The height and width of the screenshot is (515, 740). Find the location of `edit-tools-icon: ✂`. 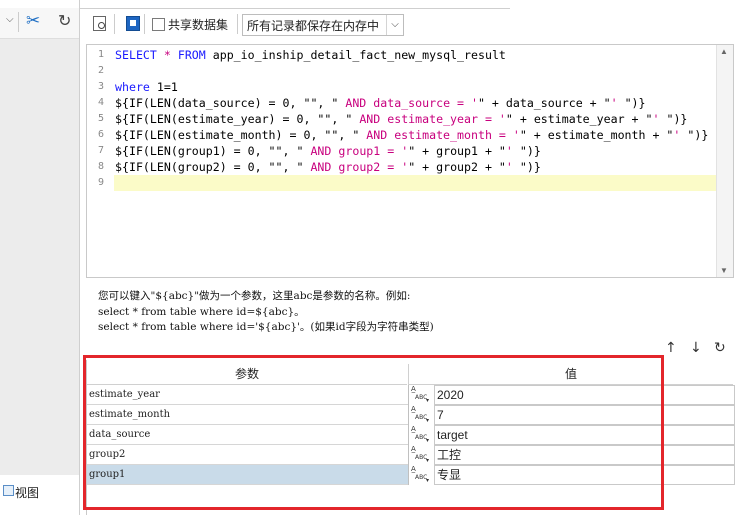

edit-tools-icon: ✂ is located at coordinates (33, 21).